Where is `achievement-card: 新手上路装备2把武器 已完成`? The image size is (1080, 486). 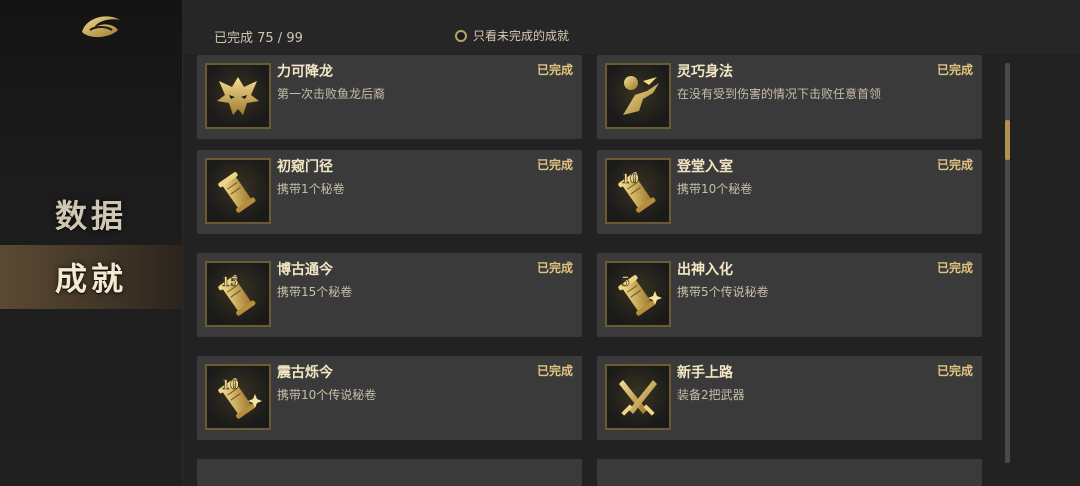
achievement-card: 新手上路装备2把武器 已完成 is located at coordinates (789, 398).